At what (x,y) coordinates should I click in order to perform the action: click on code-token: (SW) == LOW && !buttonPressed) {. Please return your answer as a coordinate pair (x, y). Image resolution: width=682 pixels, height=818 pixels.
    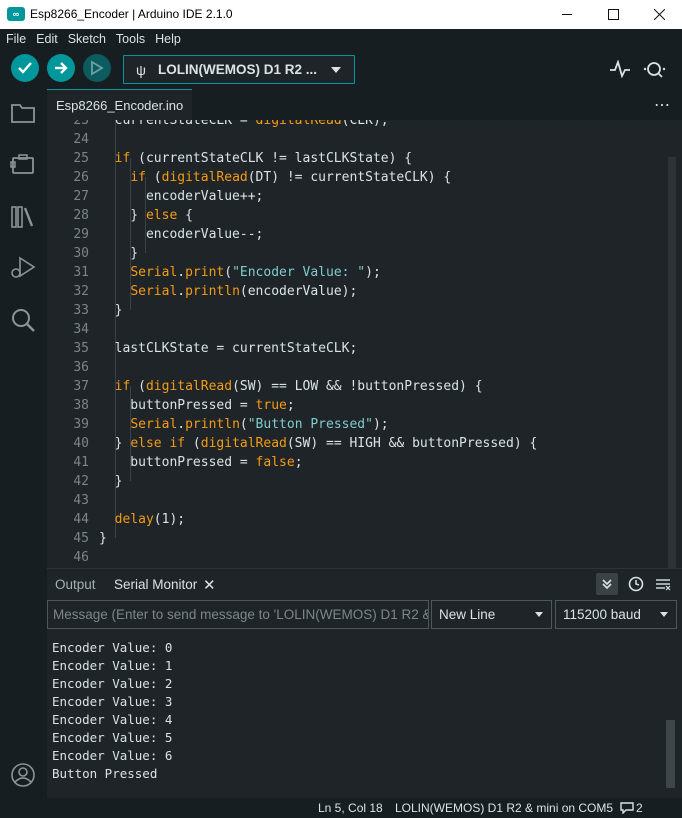
    Looking at the image, I should click on (357, 386).